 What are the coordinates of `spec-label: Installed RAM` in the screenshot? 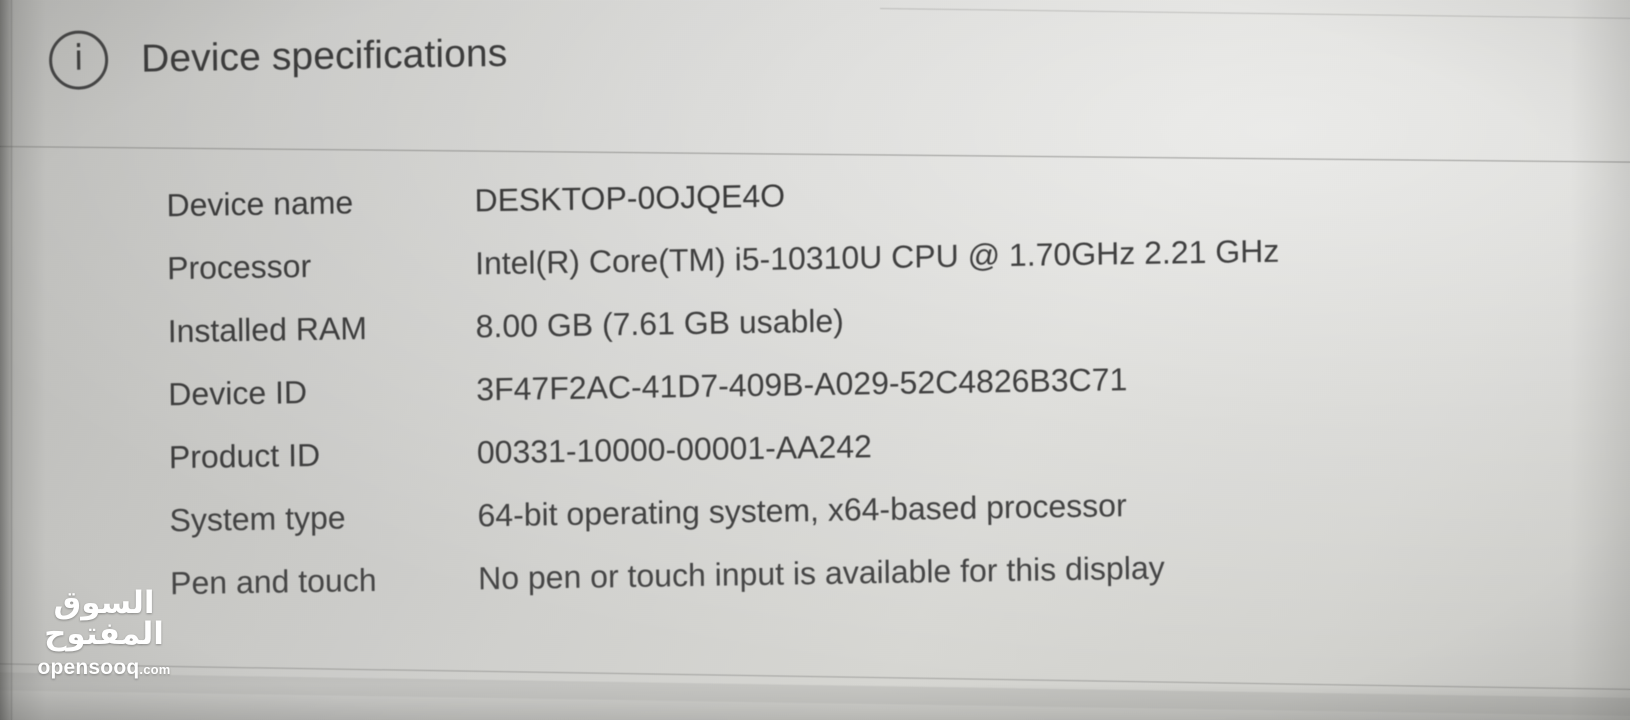 It's located at (267, 330).